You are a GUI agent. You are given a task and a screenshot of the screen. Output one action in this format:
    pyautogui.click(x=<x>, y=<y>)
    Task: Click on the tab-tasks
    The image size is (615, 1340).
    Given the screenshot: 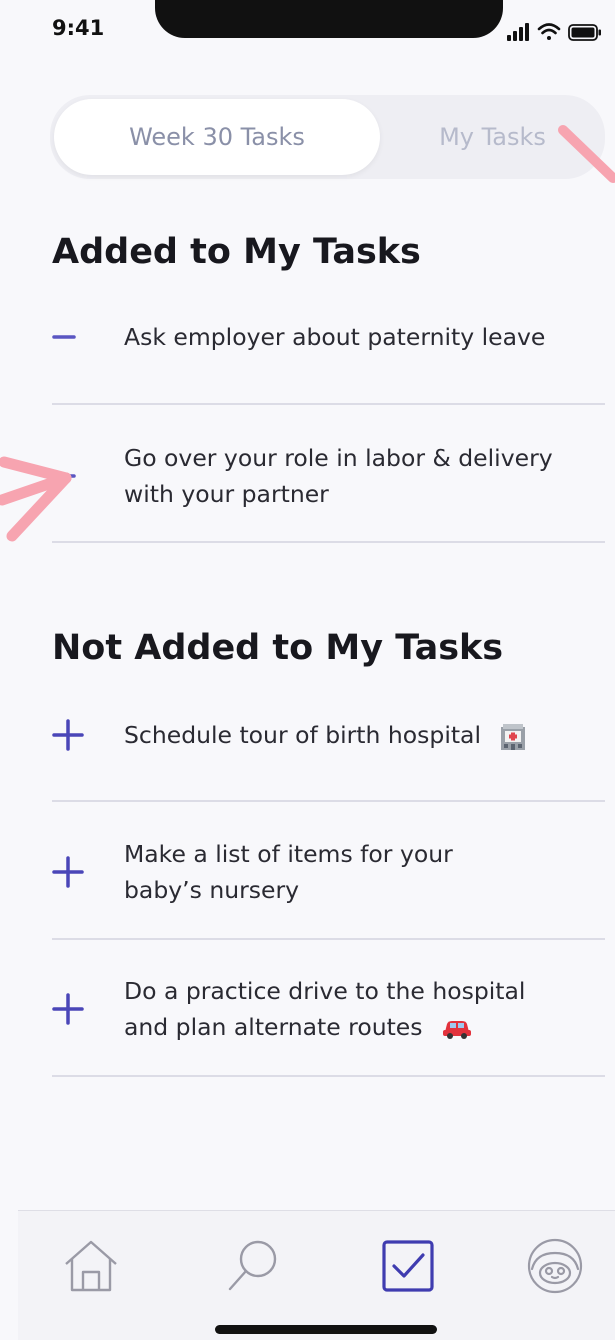 What is the action you would take?
    pyautogui.click(x=408, y=1266)
    